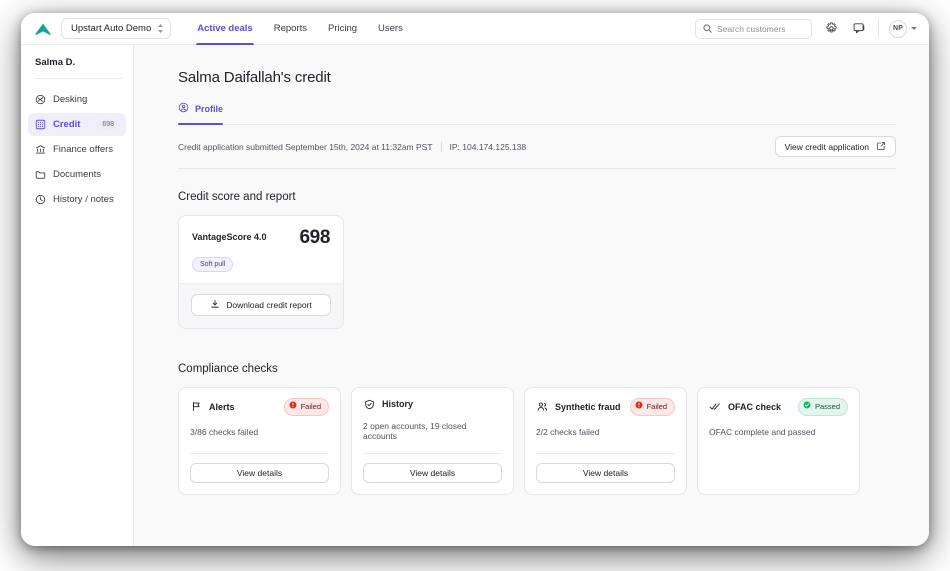  I want to click on pull-type-badge: Soft pull, so click(213, 264).